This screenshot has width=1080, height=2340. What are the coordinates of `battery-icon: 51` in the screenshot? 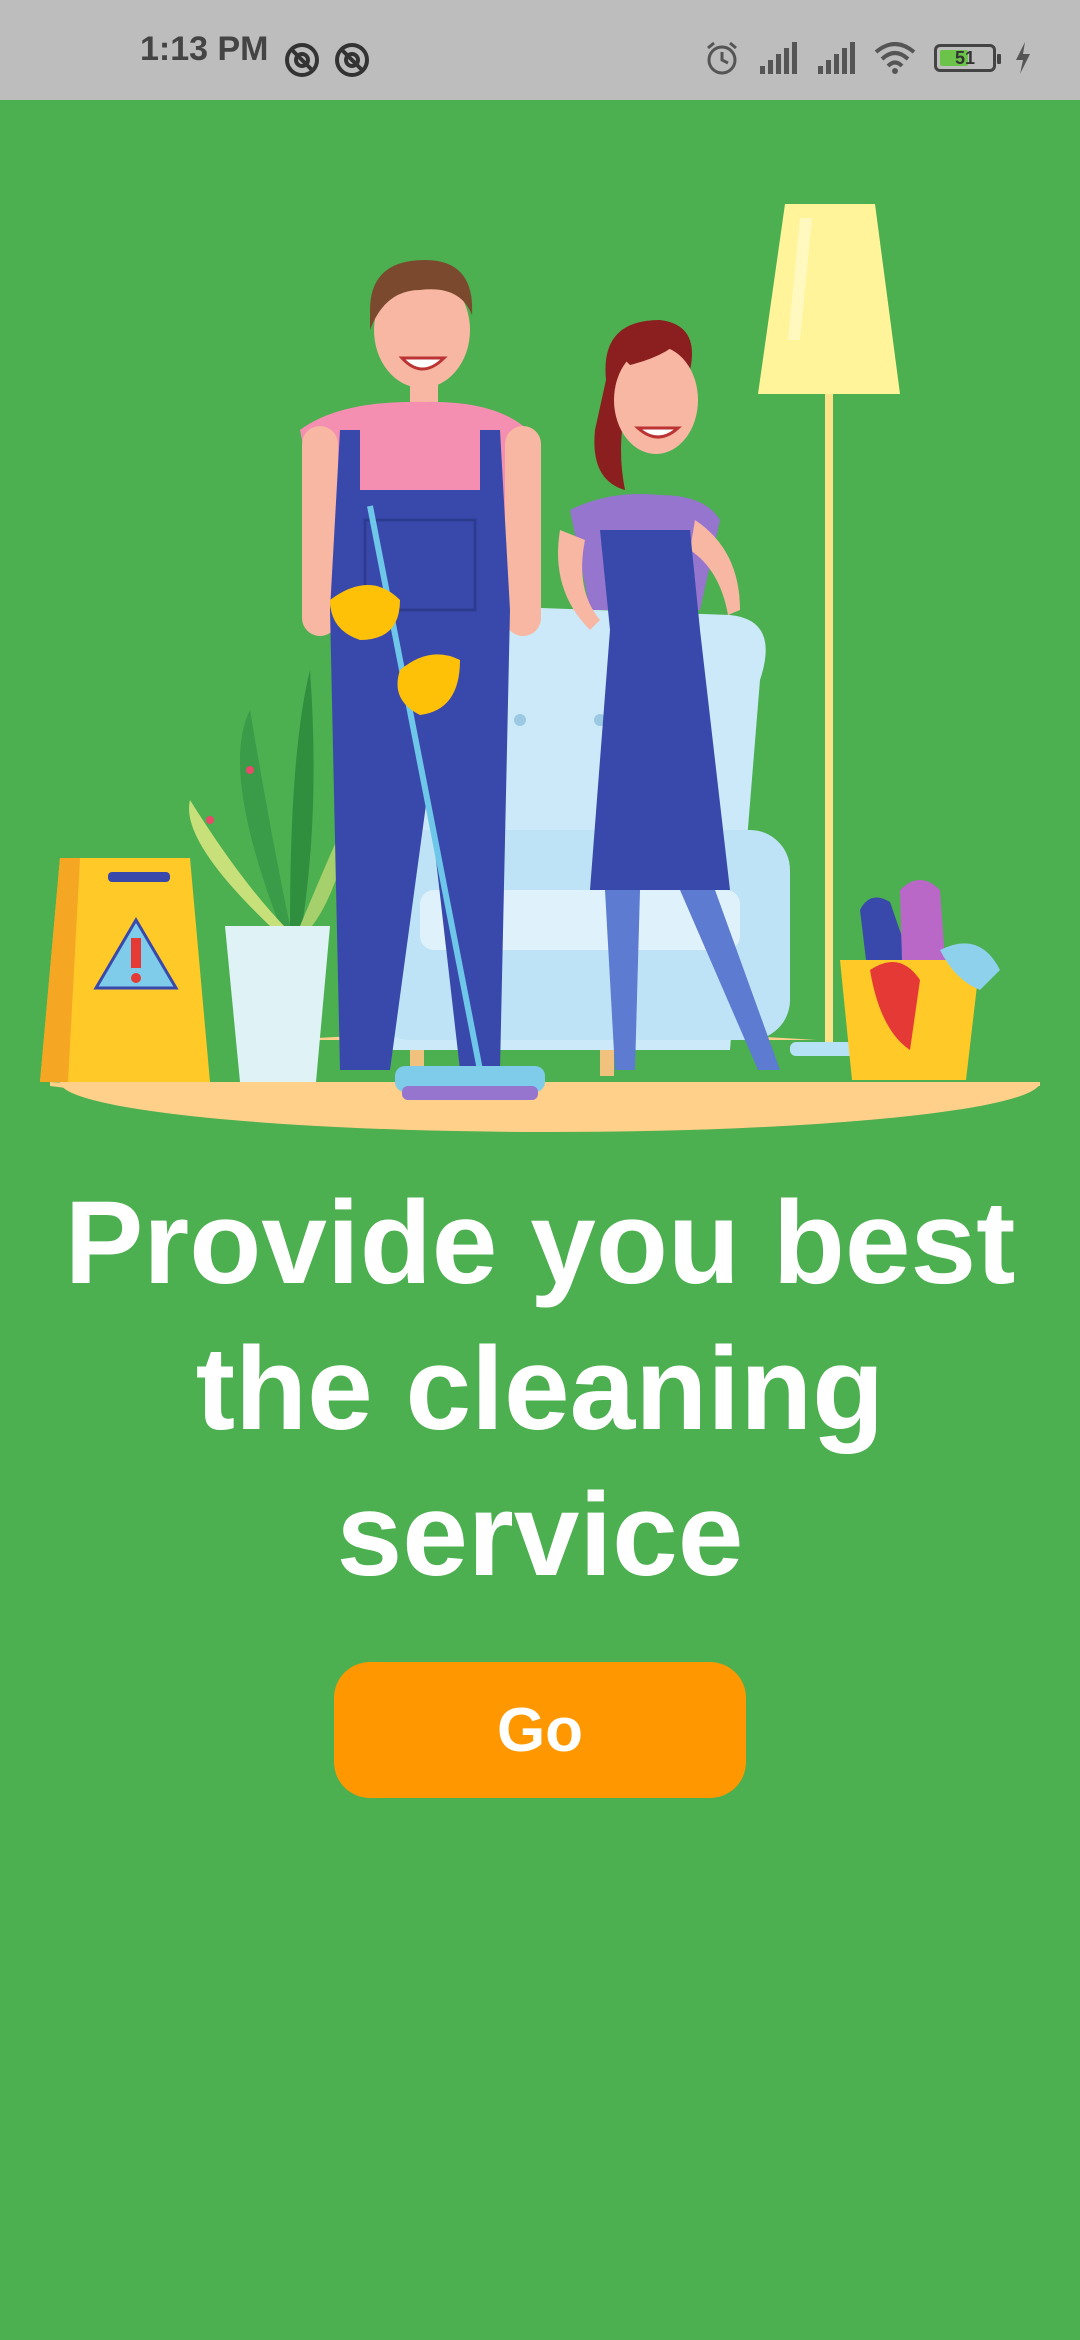 It's located at (967, 58).